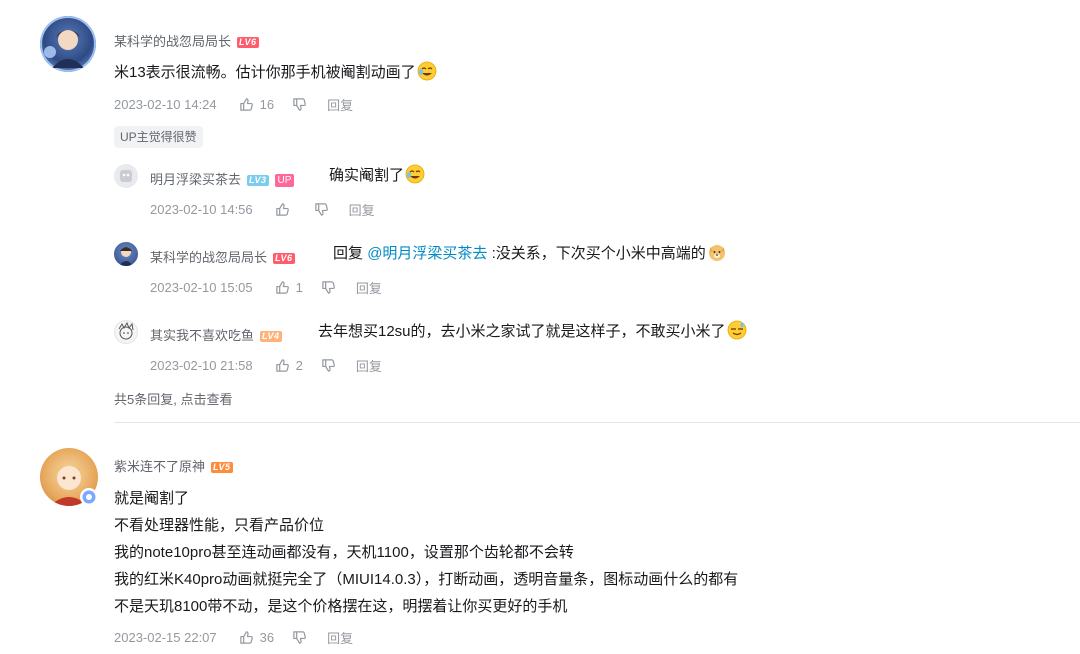  I want to click on comment-content: 米13表示很流畅。估计你那手机被阉割动画了, so click(275, 73).